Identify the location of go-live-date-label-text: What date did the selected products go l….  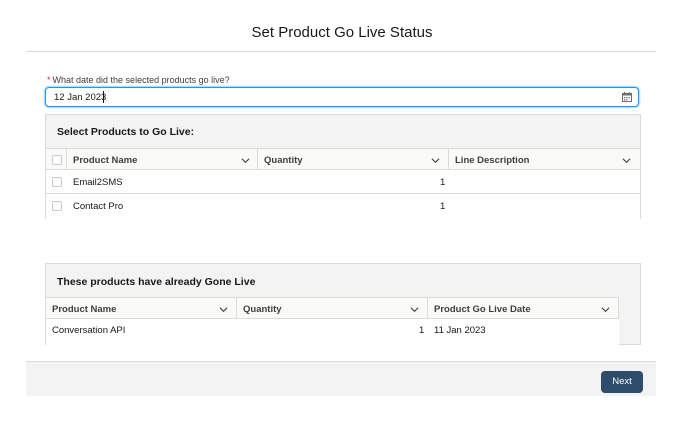
(141, 80).